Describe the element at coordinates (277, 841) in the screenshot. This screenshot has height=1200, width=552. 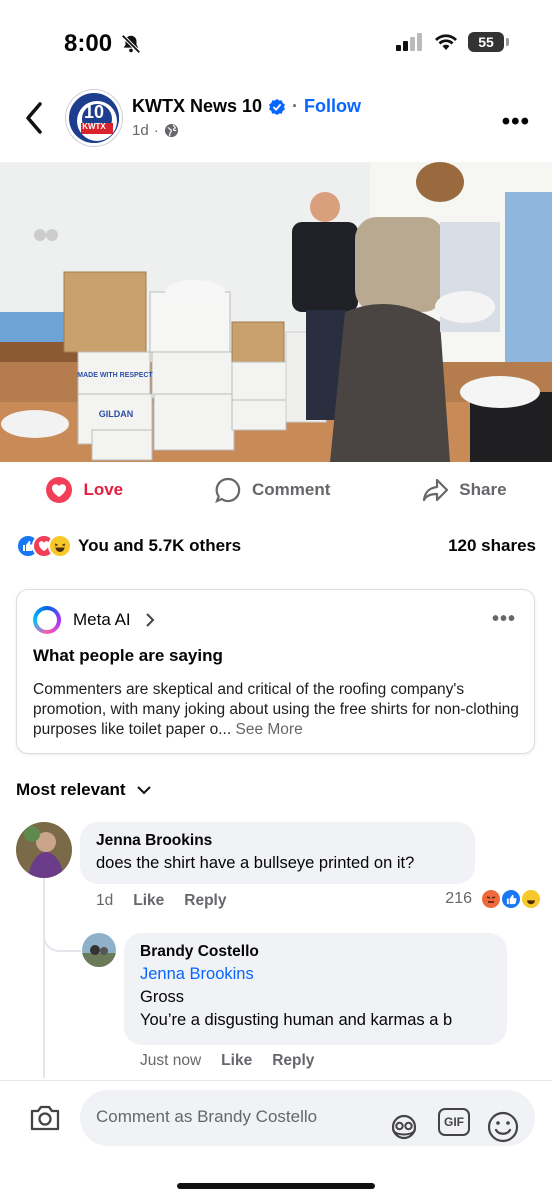
I see `comment-author: Jenna Brookins` at that location.